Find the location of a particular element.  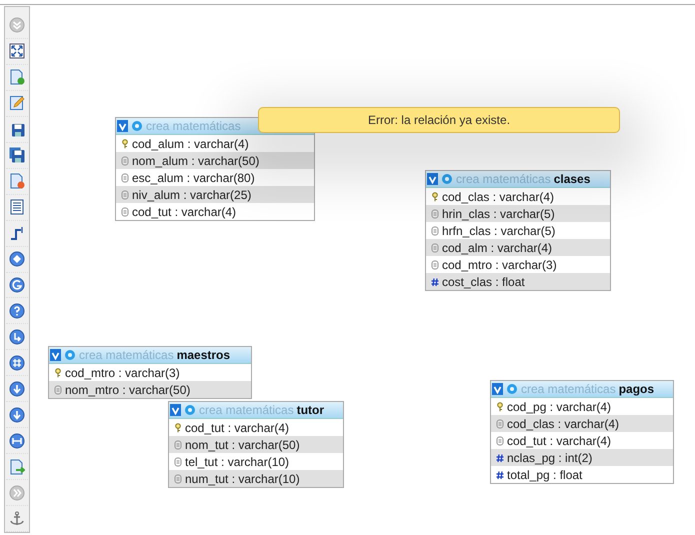

error-message: Error: la relación ya existe. is located at coordinates (439, 120).